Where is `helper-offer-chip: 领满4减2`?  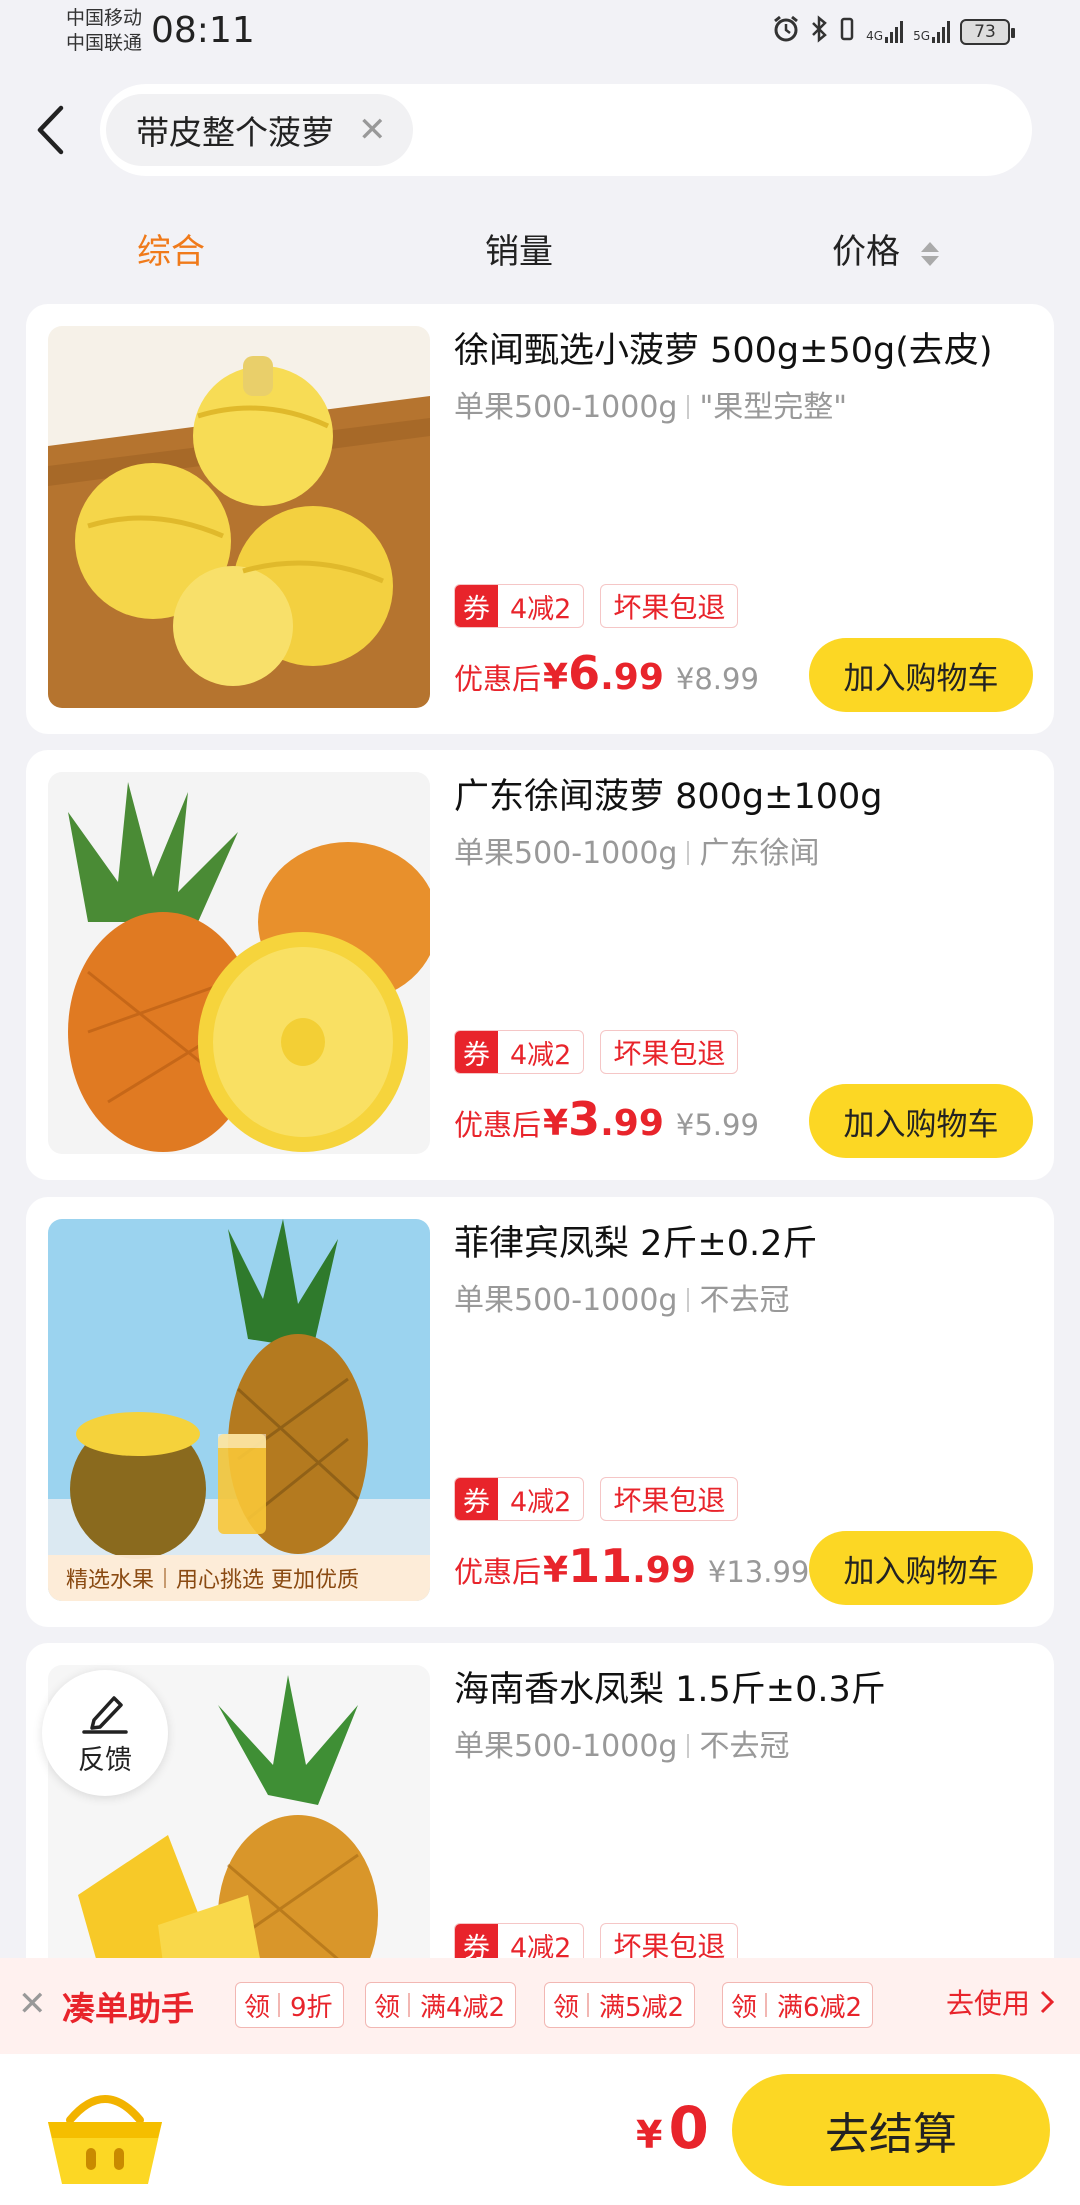
helper-offer-chip: 领满4减2 is located at coordinates (441, 2005).